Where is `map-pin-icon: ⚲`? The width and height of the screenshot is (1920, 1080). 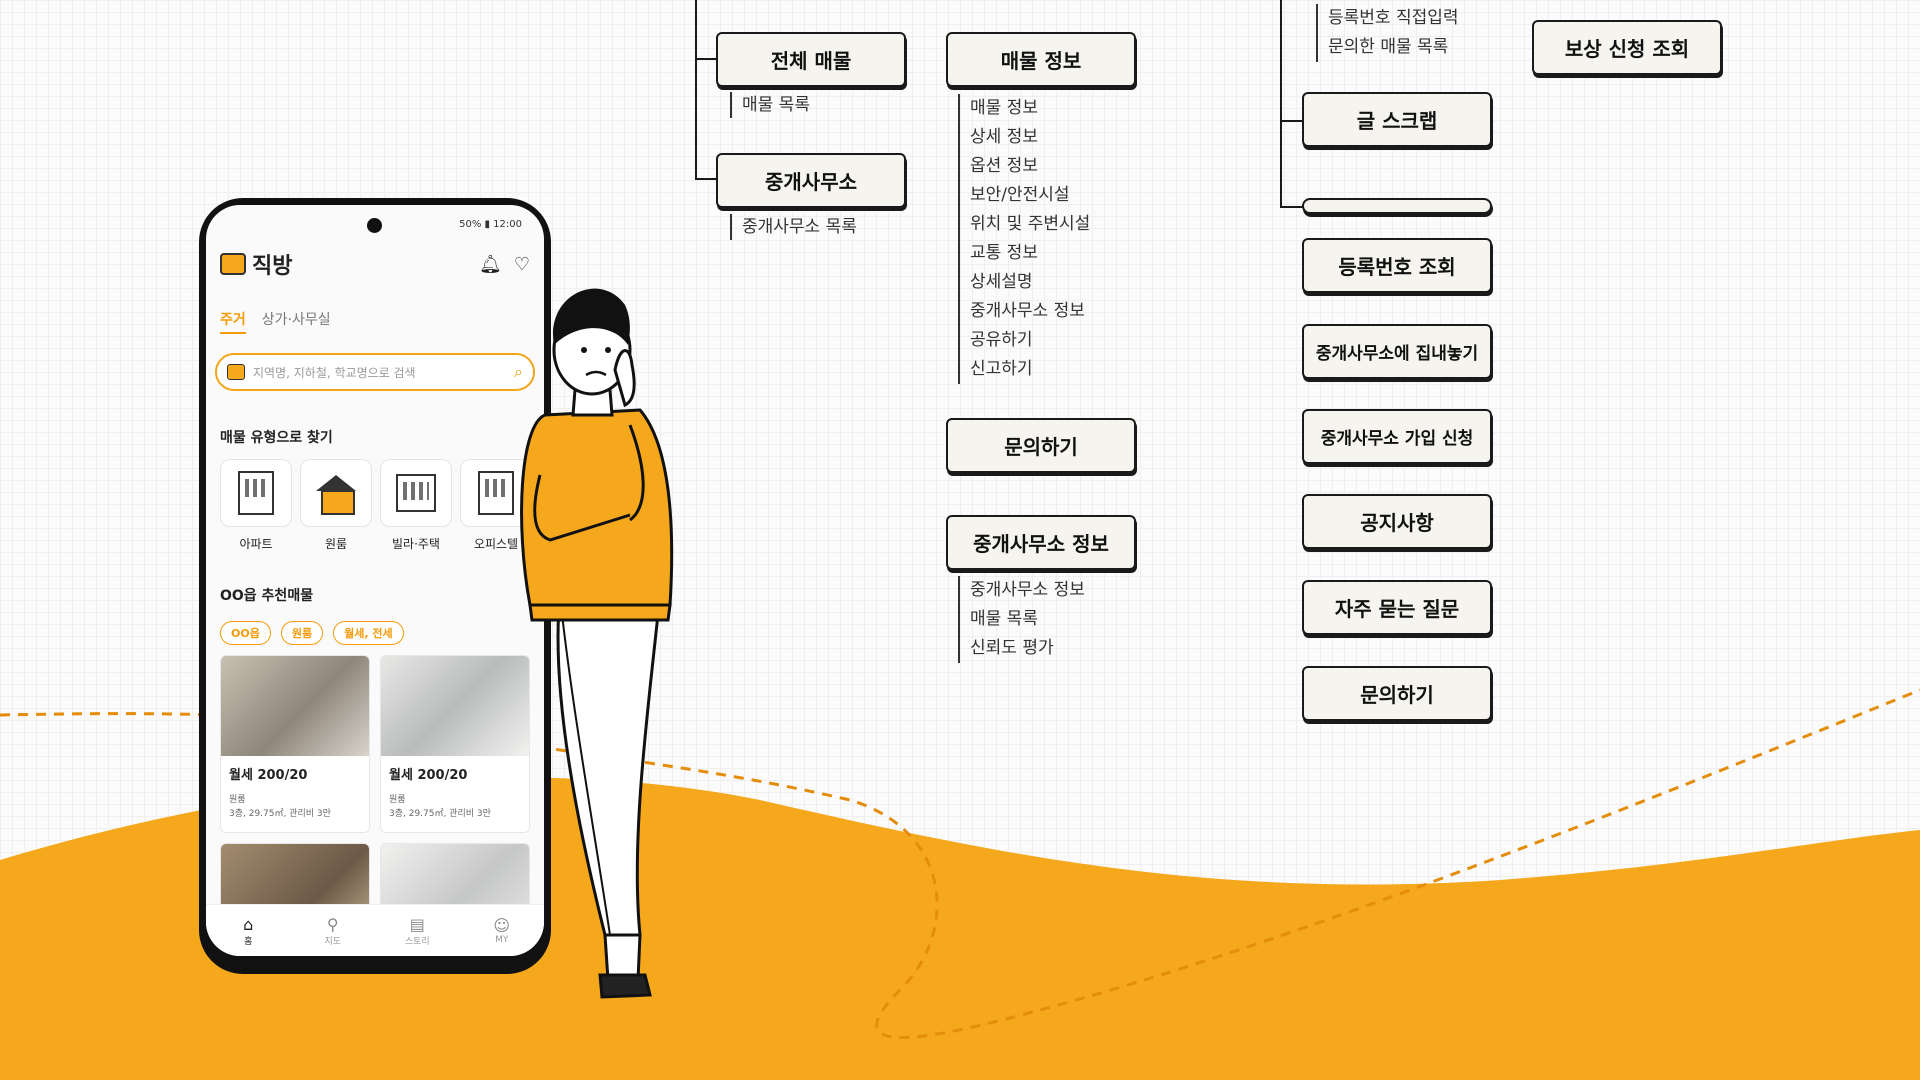
map-pin-icon: ⚲ is located at coordinates (332, 924).